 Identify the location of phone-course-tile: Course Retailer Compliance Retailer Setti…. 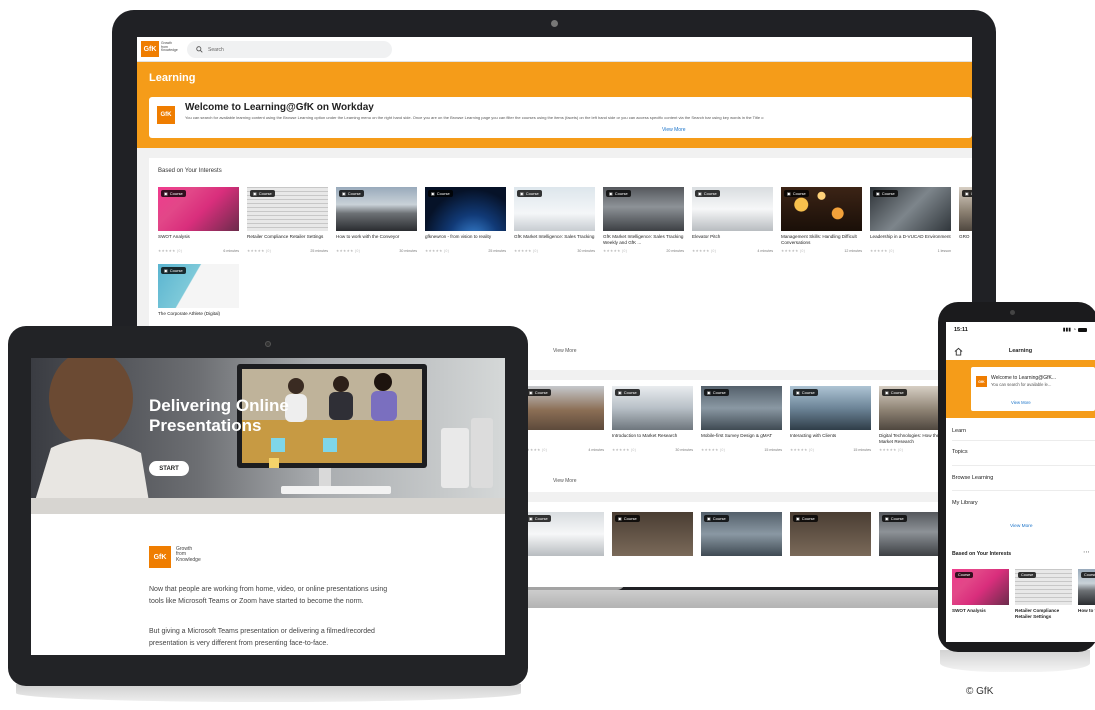
(1043, 594).